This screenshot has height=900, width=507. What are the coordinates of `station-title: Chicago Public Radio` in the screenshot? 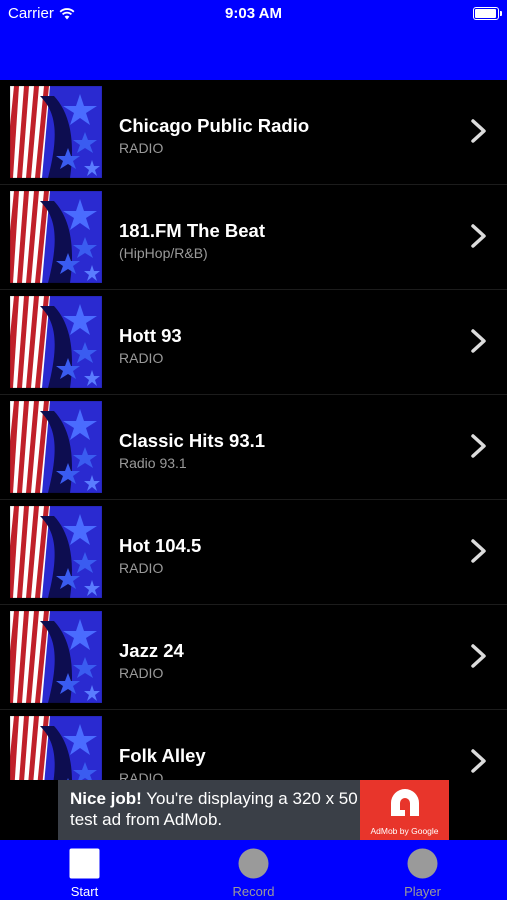 It's located at (214, 125).